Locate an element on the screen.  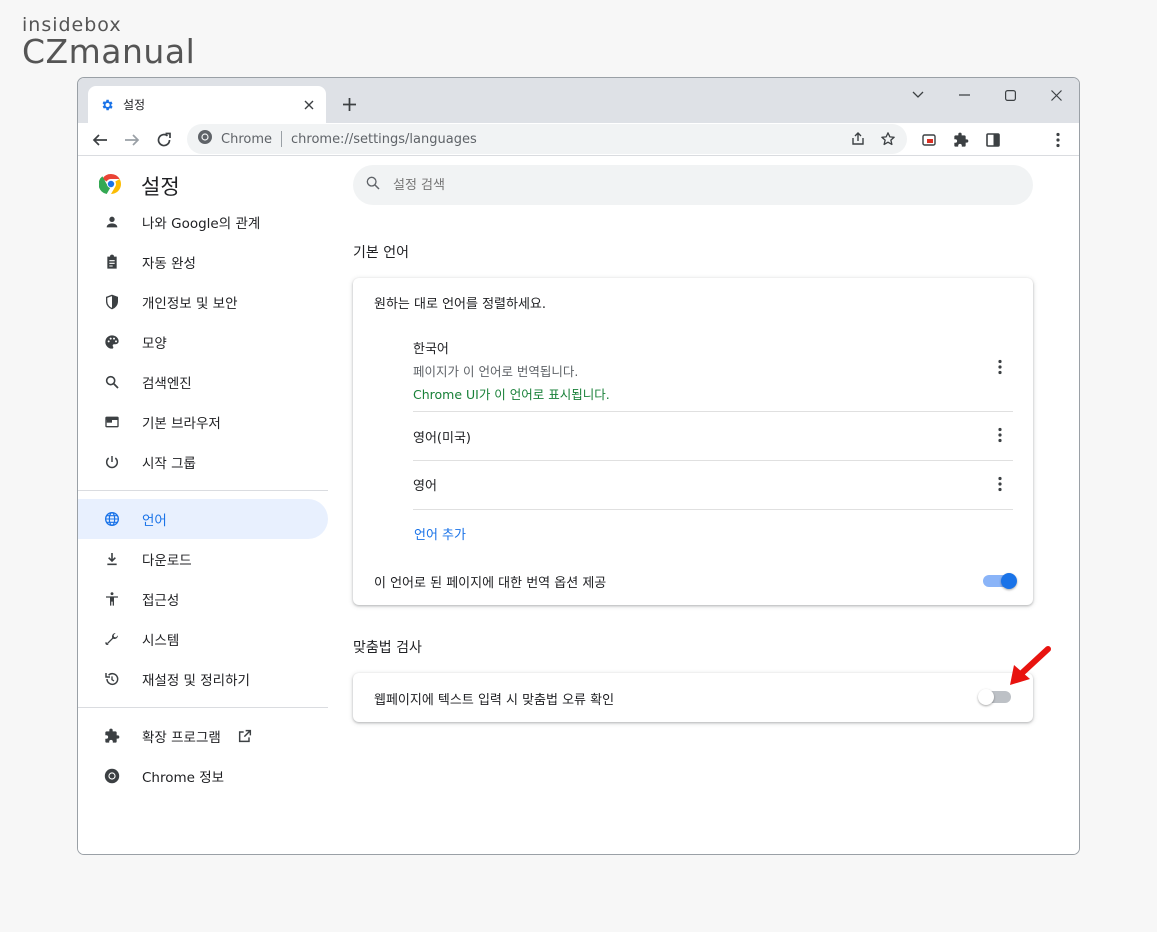
chrome-logo-icon is located at coordinates (110, 186).